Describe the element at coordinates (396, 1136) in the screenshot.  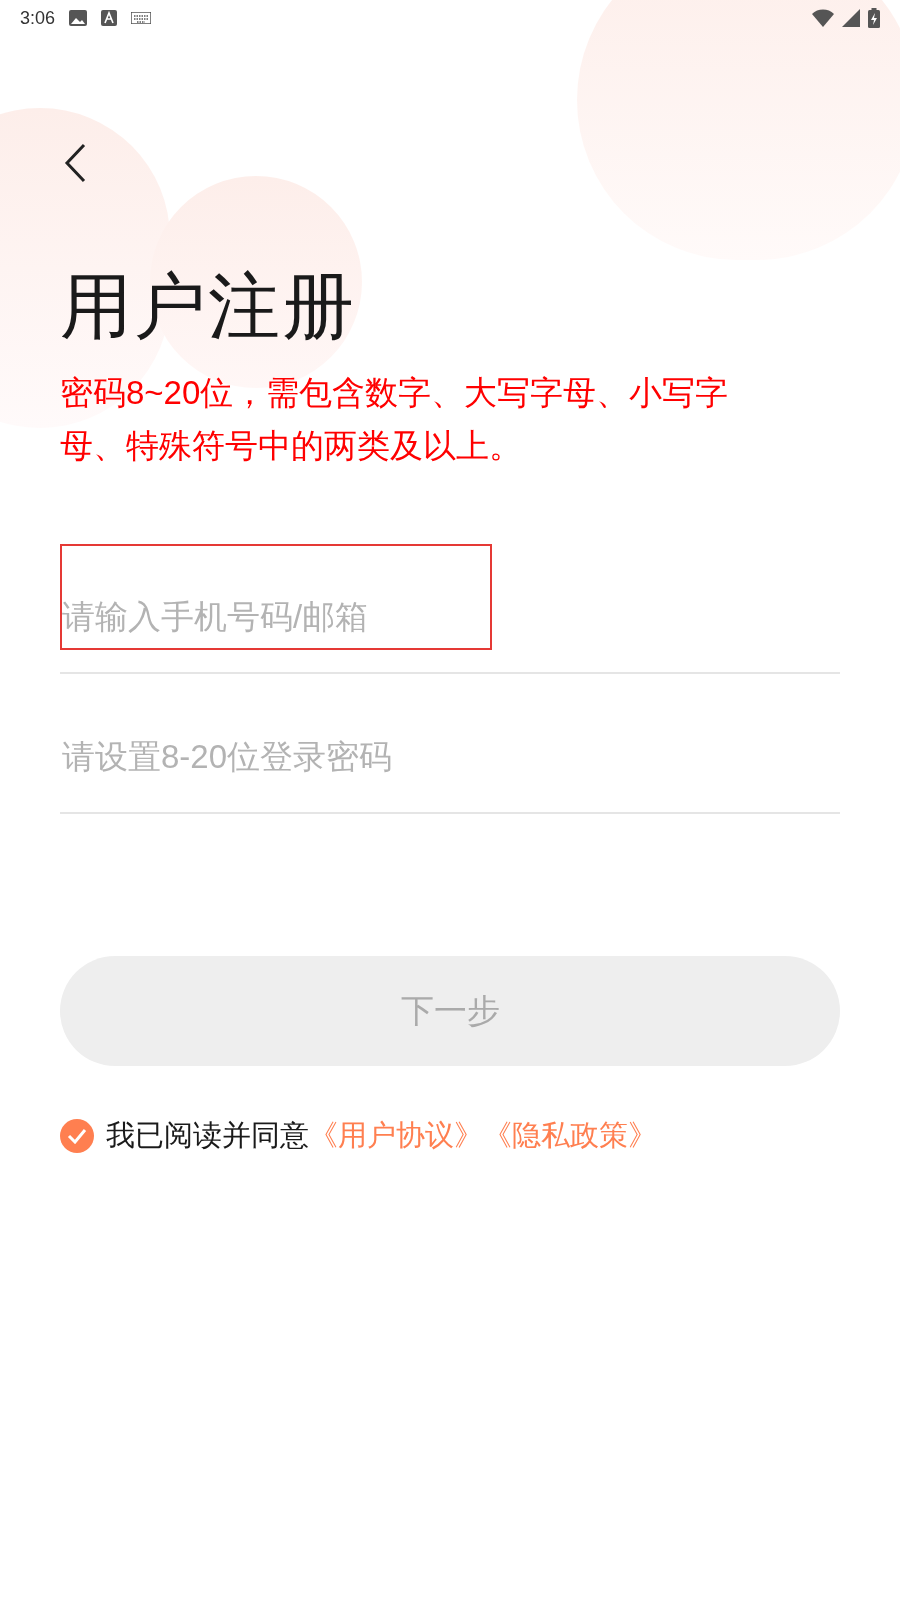
I see `agreement-link: 《用户协议》` at that location.